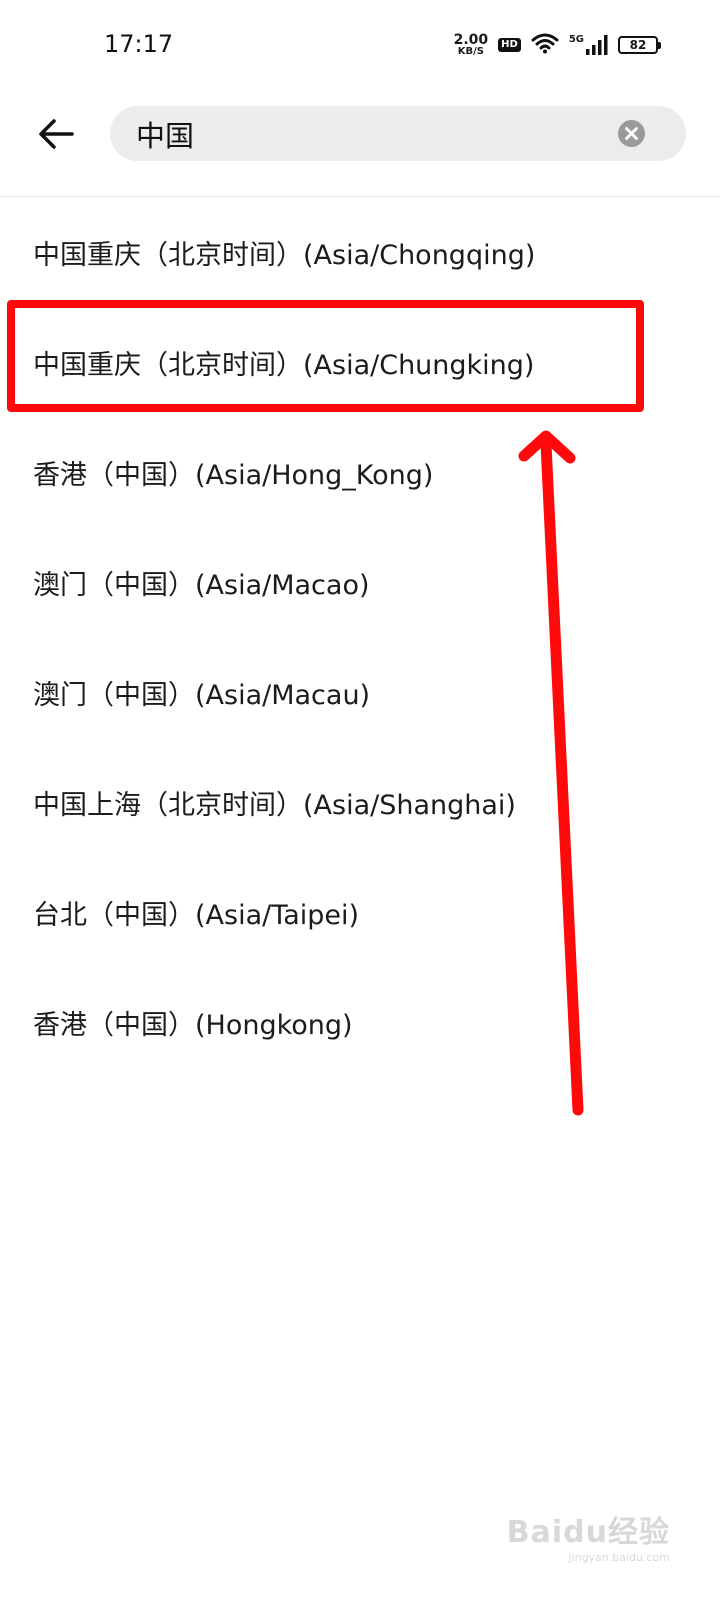  I want to click on watermark: Baidu经验 jingyan.baidu.com, so click(588, 1535).